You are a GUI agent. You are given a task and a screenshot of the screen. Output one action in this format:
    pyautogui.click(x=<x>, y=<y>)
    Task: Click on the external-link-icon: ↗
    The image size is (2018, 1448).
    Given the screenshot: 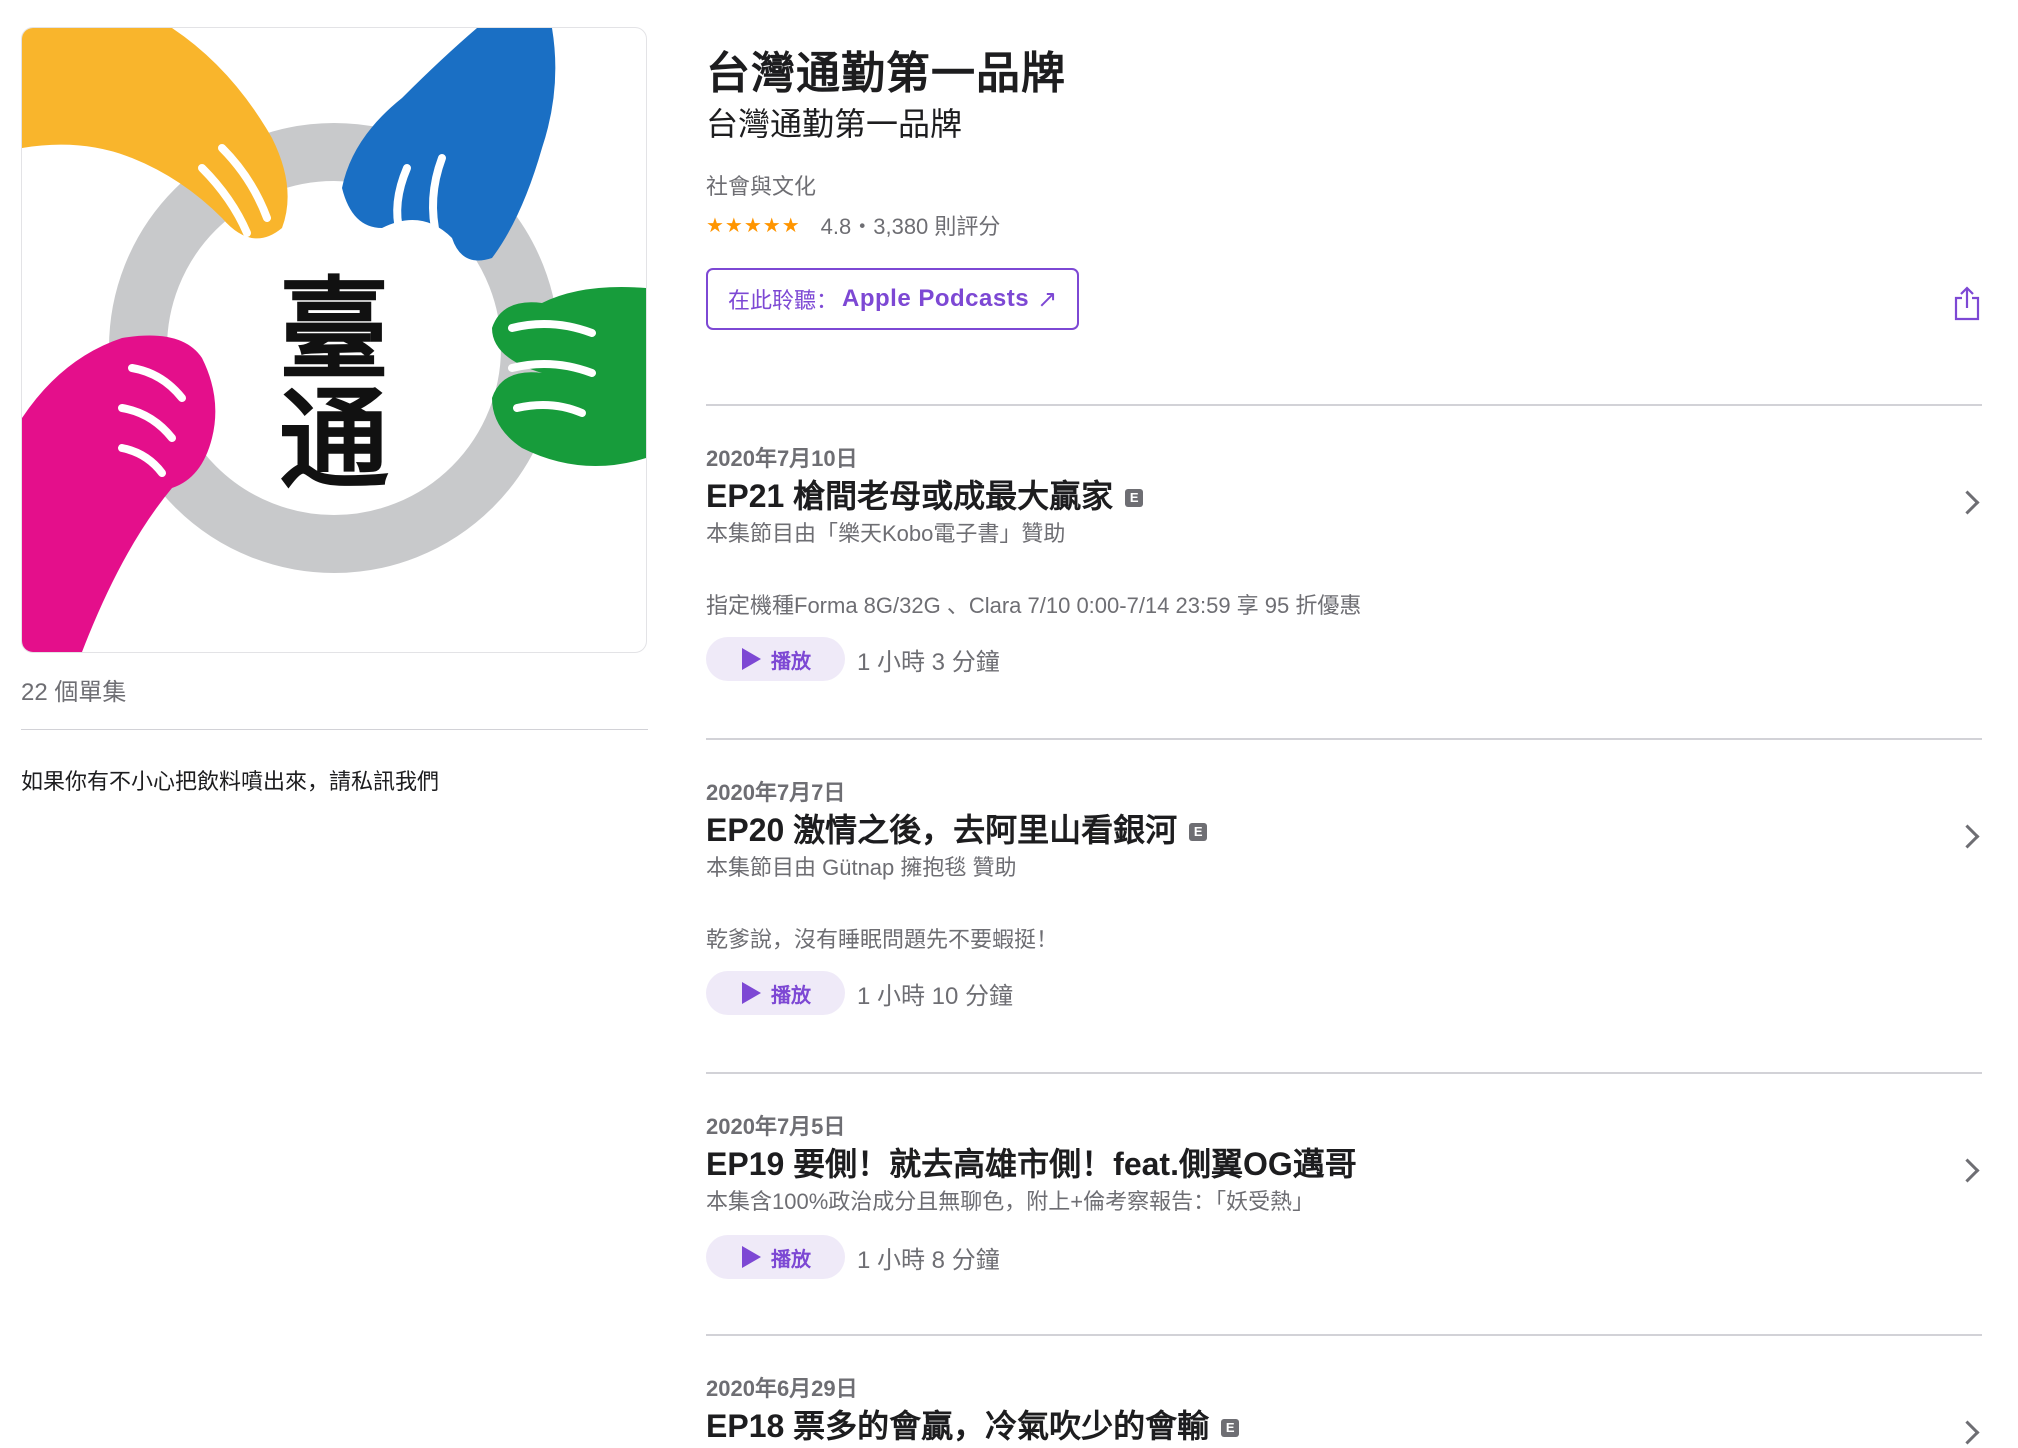 What is the action you would take?
    pyautogui.click(x=1047, y=299)
    